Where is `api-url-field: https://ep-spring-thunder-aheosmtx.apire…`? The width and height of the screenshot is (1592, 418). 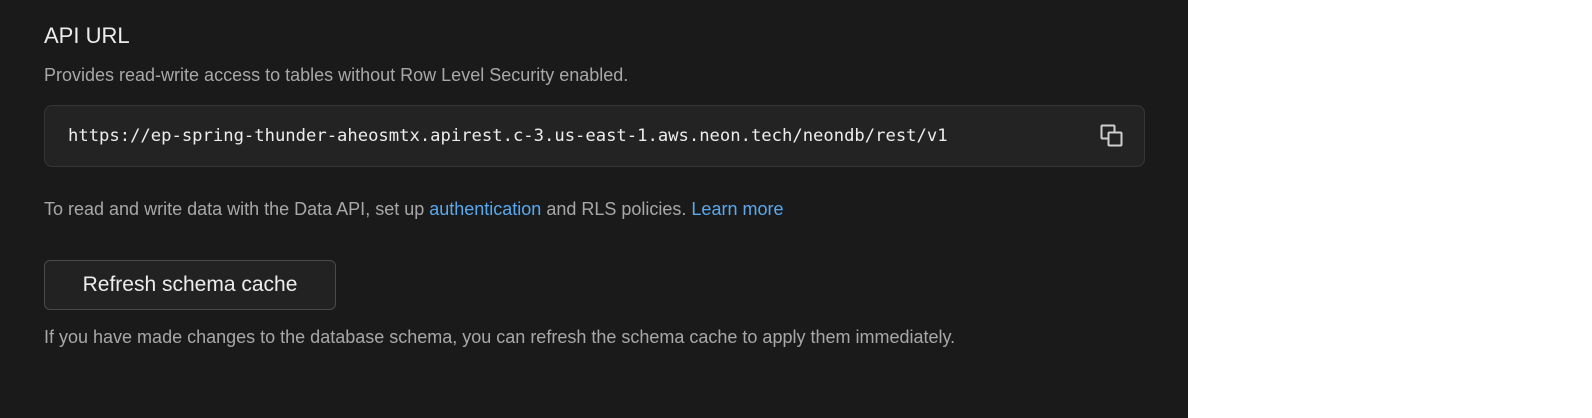 api-url-field: https://ep-spring-thunder-aheosmtx.apire… is located at coordinates (594, 136).